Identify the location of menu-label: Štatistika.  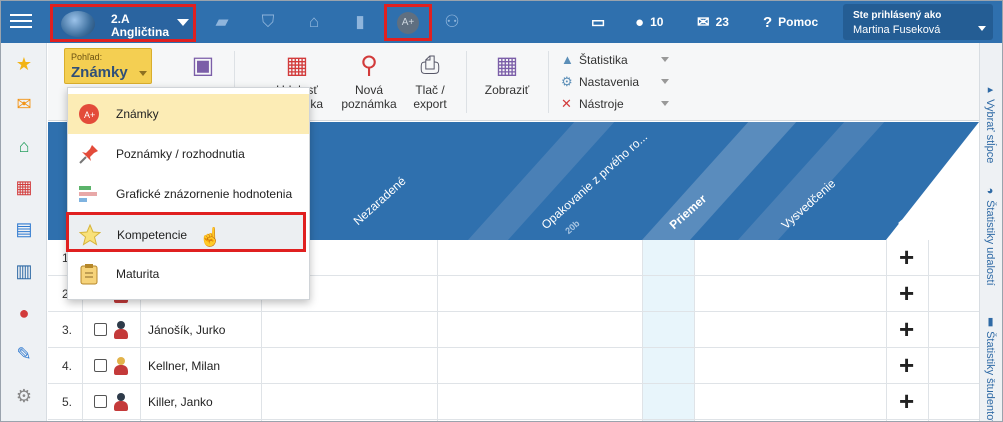
(603, 60).